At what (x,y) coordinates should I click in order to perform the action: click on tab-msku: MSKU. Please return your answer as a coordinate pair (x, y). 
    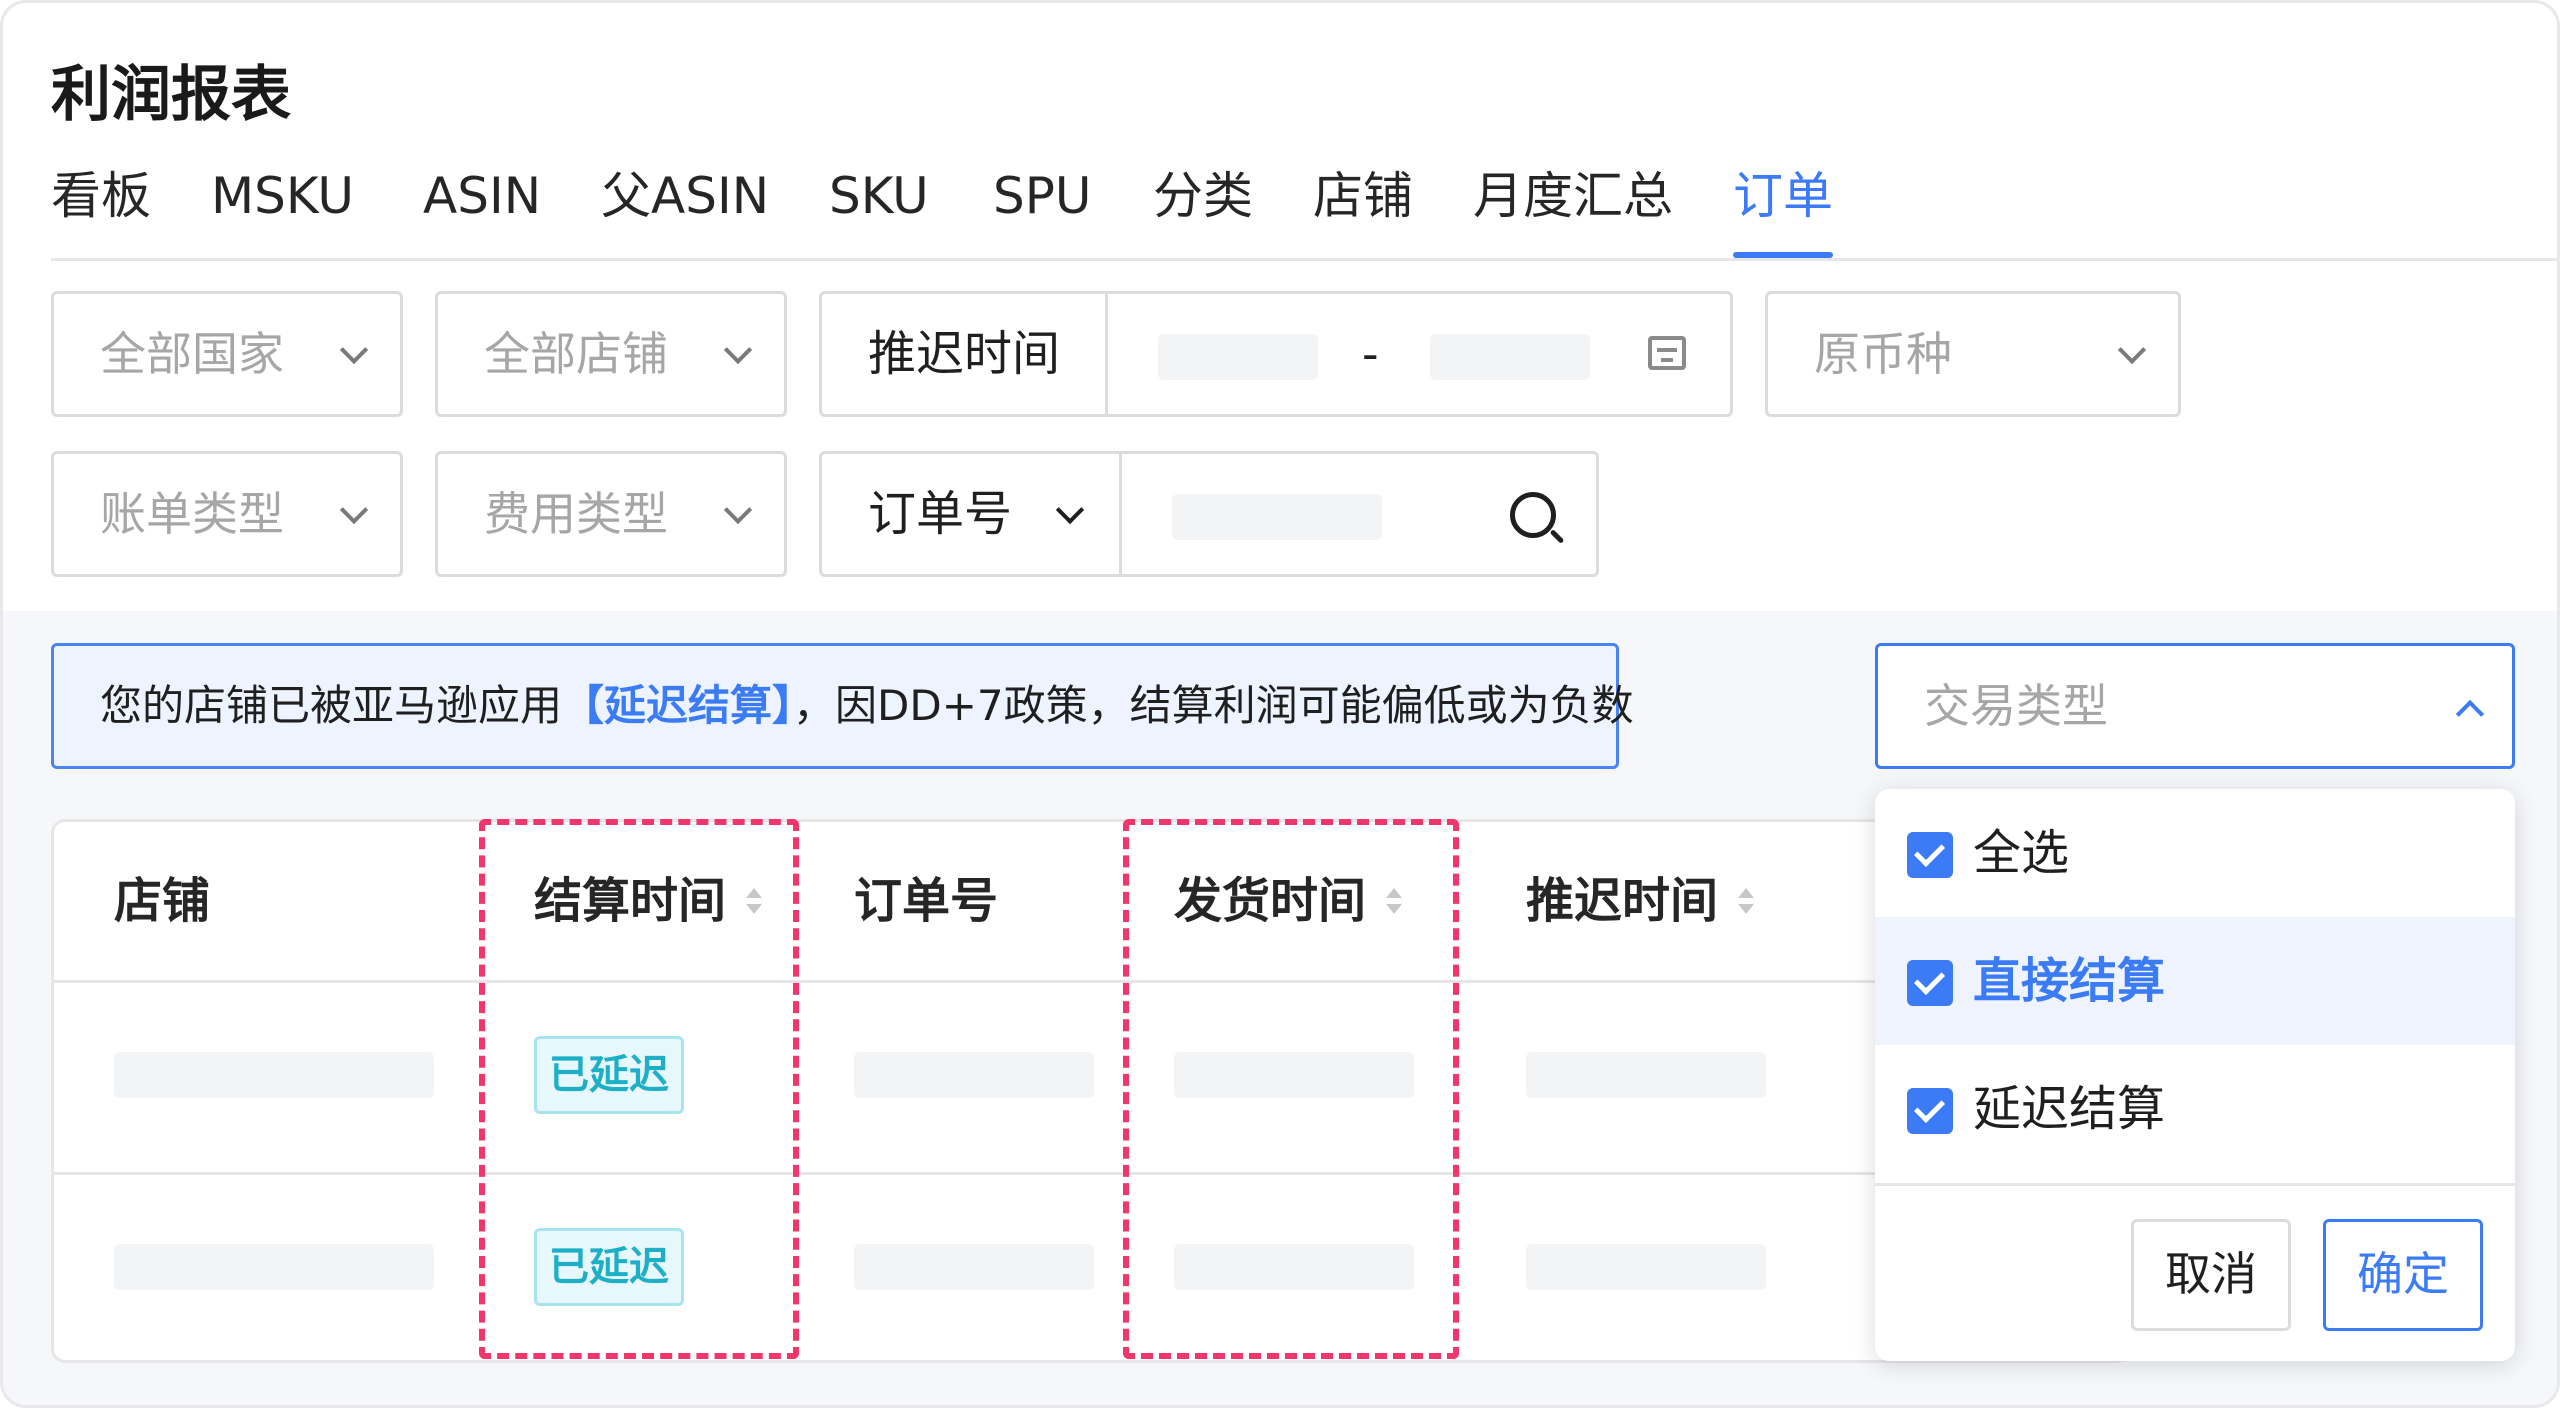
    Looking at the image, I should click on (282, 207).